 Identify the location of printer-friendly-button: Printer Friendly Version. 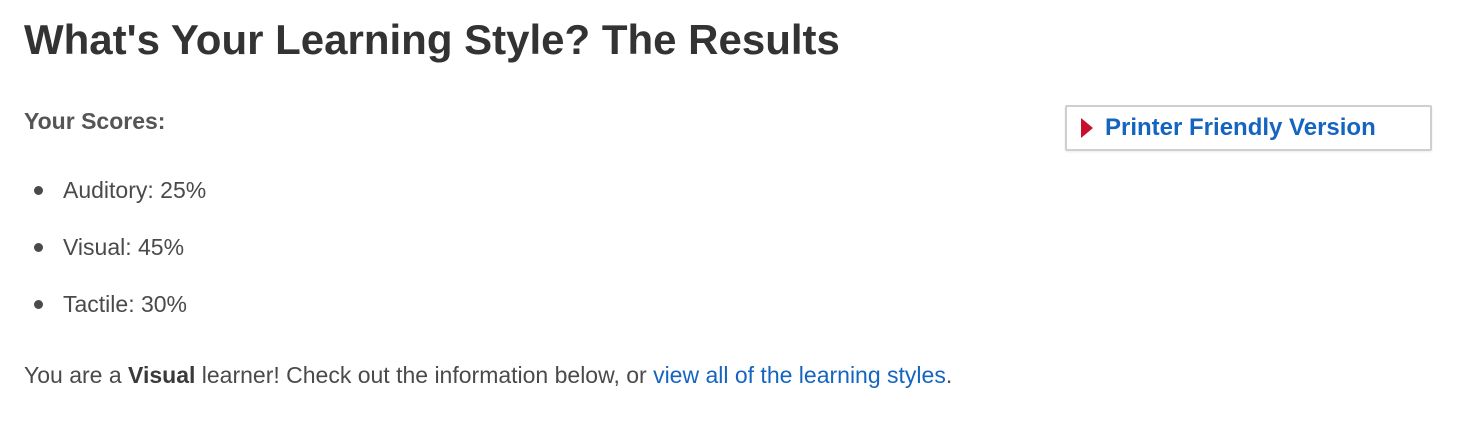
(1248, 128).